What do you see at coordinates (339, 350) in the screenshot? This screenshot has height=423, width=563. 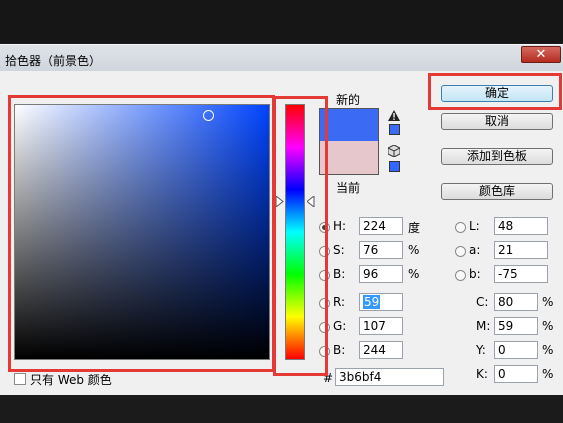 I see `blue-label: B:` at bounding box center [339, 350].